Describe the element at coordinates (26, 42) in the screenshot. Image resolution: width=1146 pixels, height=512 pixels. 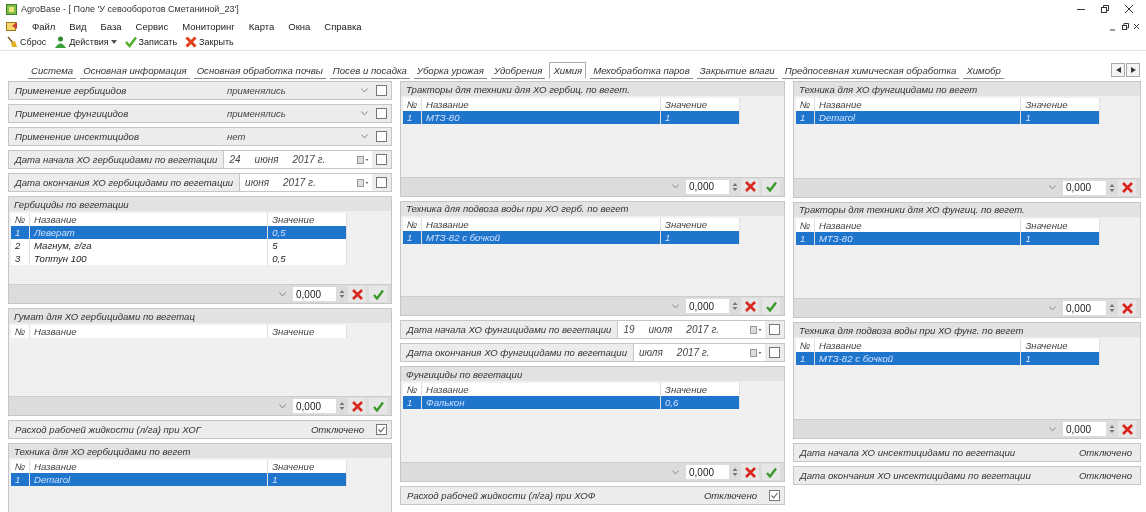
I see `toolbar-button: Сброс` at that location.